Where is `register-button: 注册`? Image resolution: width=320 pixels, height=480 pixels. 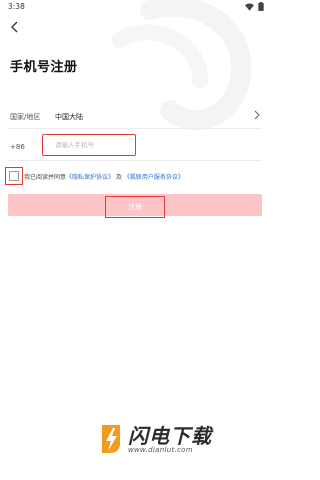
register-button: 注册 is located at coordinates (135, 207).